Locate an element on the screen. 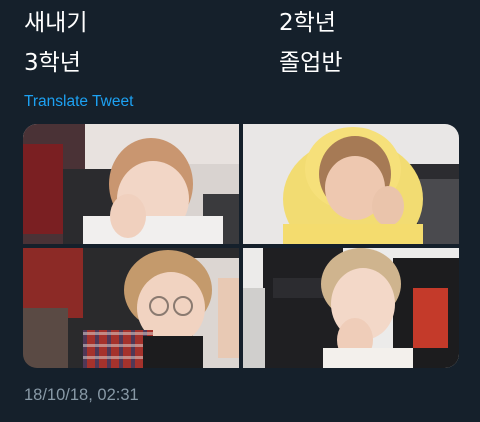 The height and width of the screenshot is (422, 480). photo-third-year-image is located at coordinates (131, 308).